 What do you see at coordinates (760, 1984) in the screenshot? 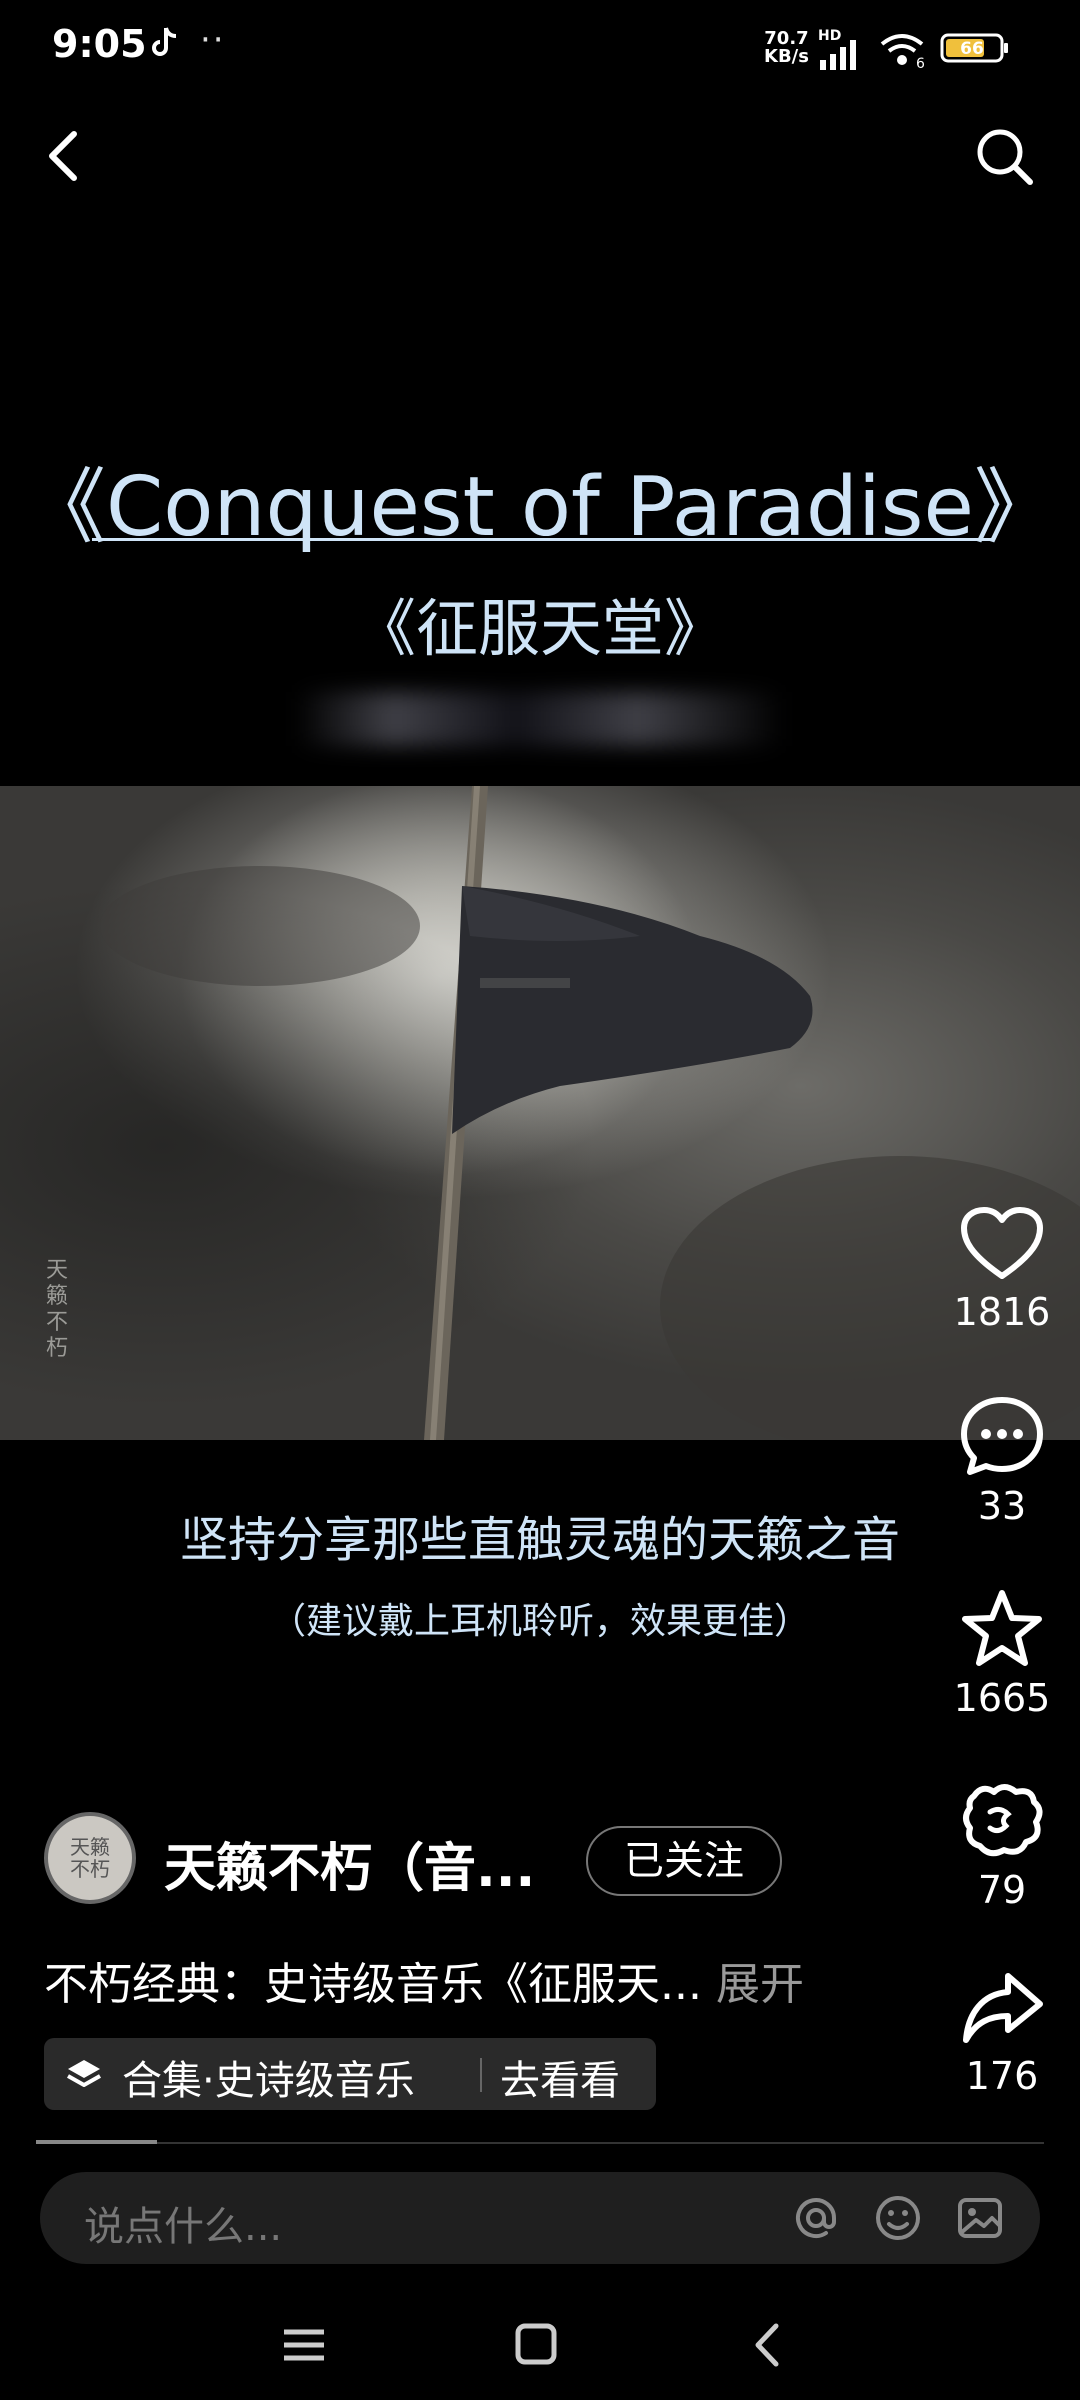
I see `expand-link: 展开` at bounding box center [760, 1984].